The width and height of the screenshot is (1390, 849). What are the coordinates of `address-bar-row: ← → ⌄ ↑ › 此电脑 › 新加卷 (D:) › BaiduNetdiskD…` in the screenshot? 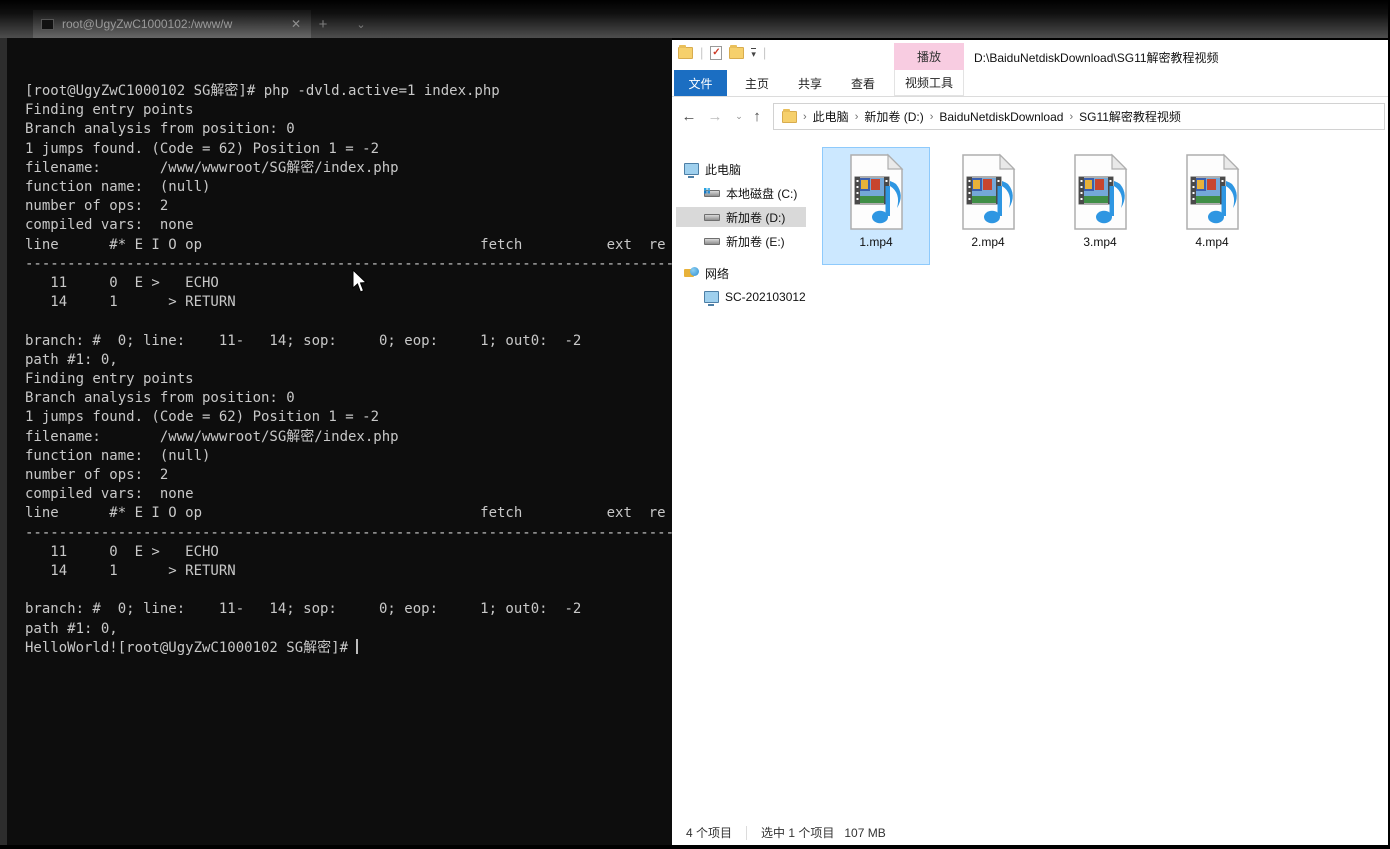 It's located at (1030, 117).